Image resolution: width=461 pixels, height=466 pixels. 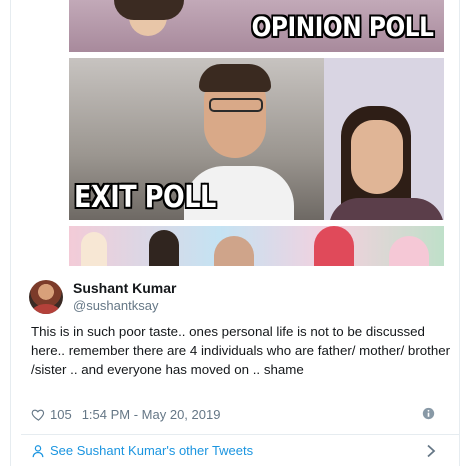 I want to click on glasses-shape, so click(x=236, y=105).